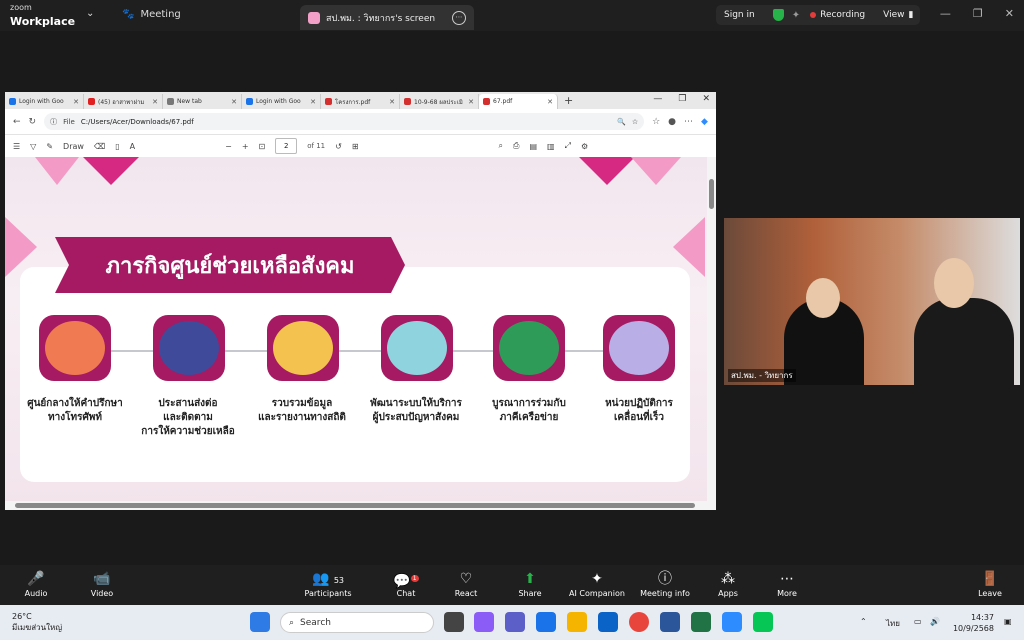 Image resolution: width=1024 pixels, height=640 pixels. Describe the element at coordinates (49, 146) in the screenshot. I see `draw-icon: ✎` at that location.